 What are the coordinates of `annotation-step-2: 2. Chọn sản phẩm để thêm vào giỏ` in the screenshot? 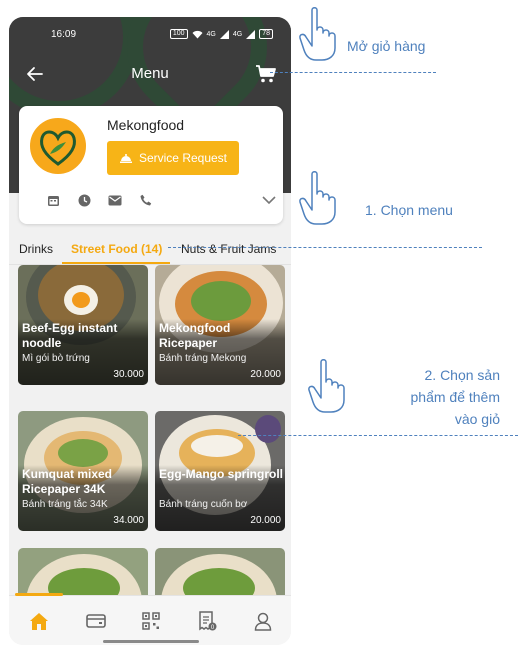 It's located at (440, 397).